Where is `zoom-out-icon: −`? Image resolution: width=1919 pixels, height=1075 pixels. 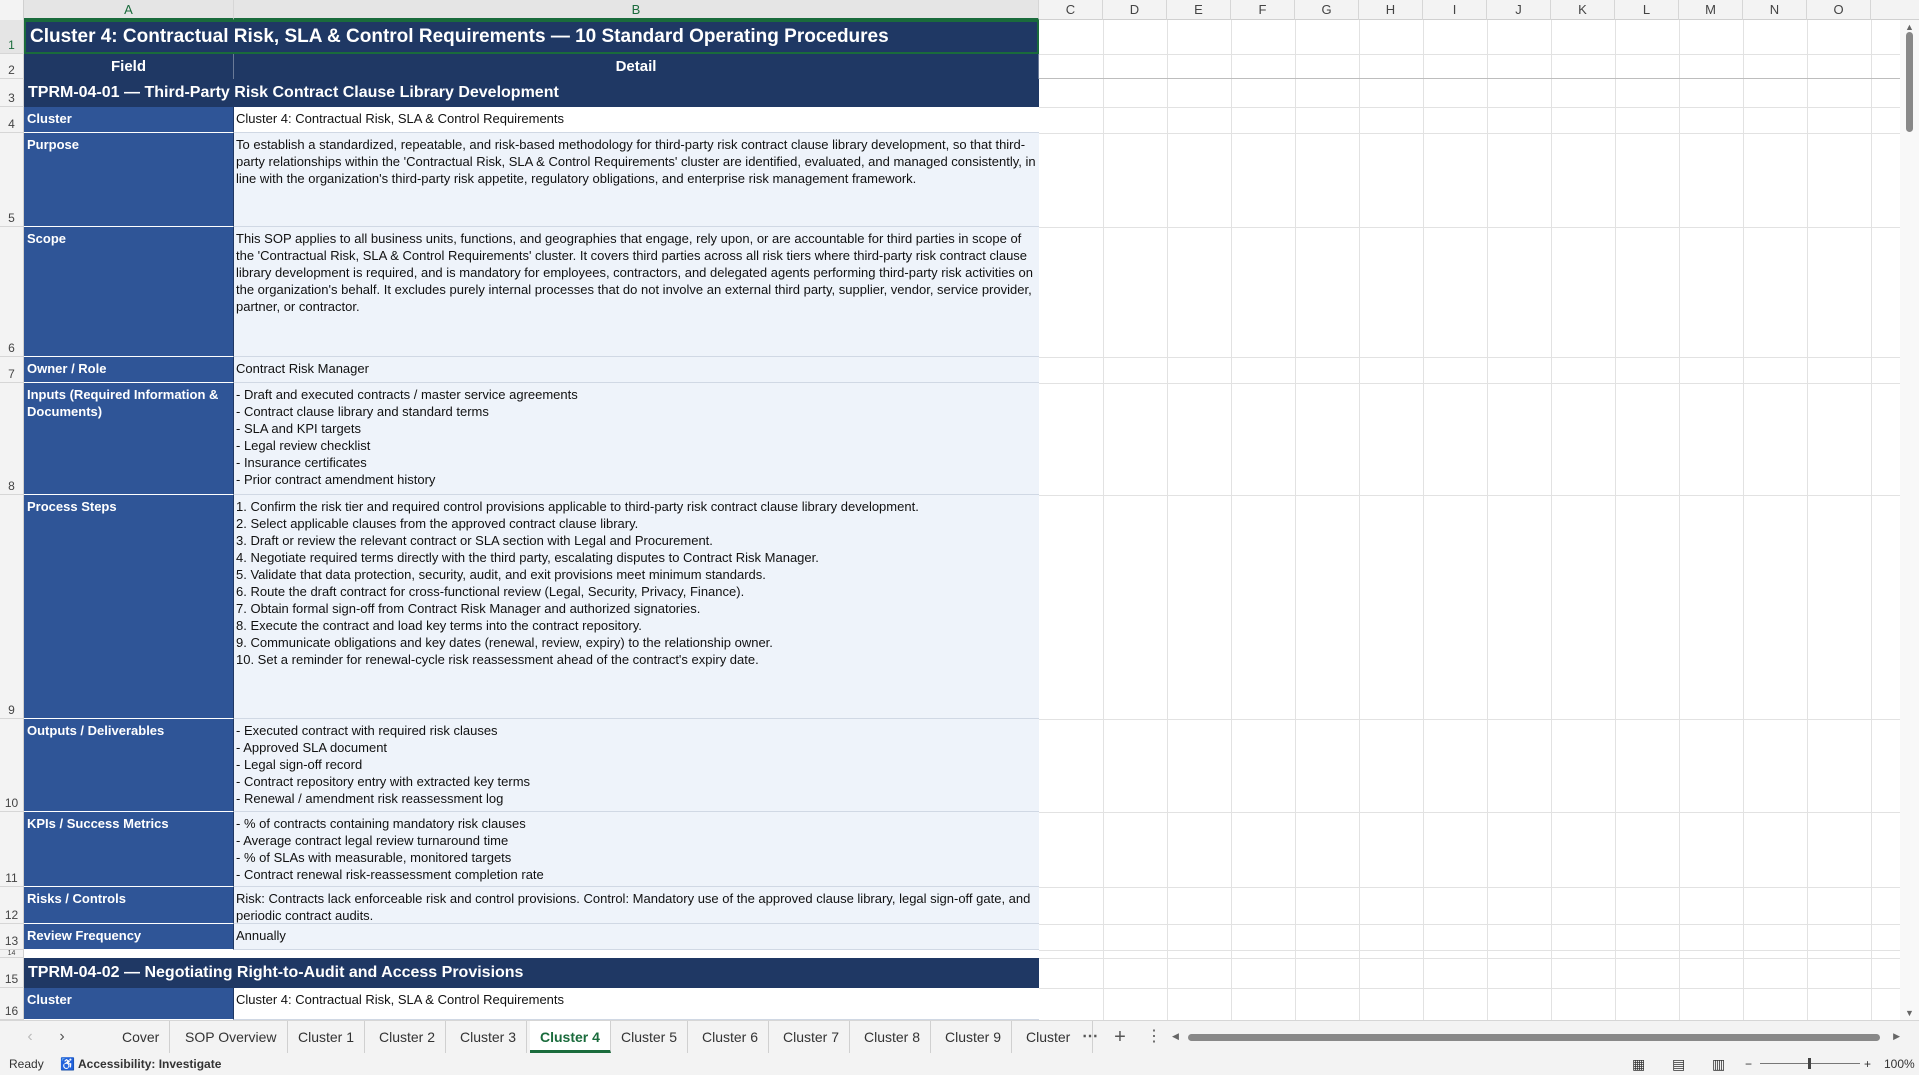 zoom-out-icon: − is located at coordinates (1748, 1064).